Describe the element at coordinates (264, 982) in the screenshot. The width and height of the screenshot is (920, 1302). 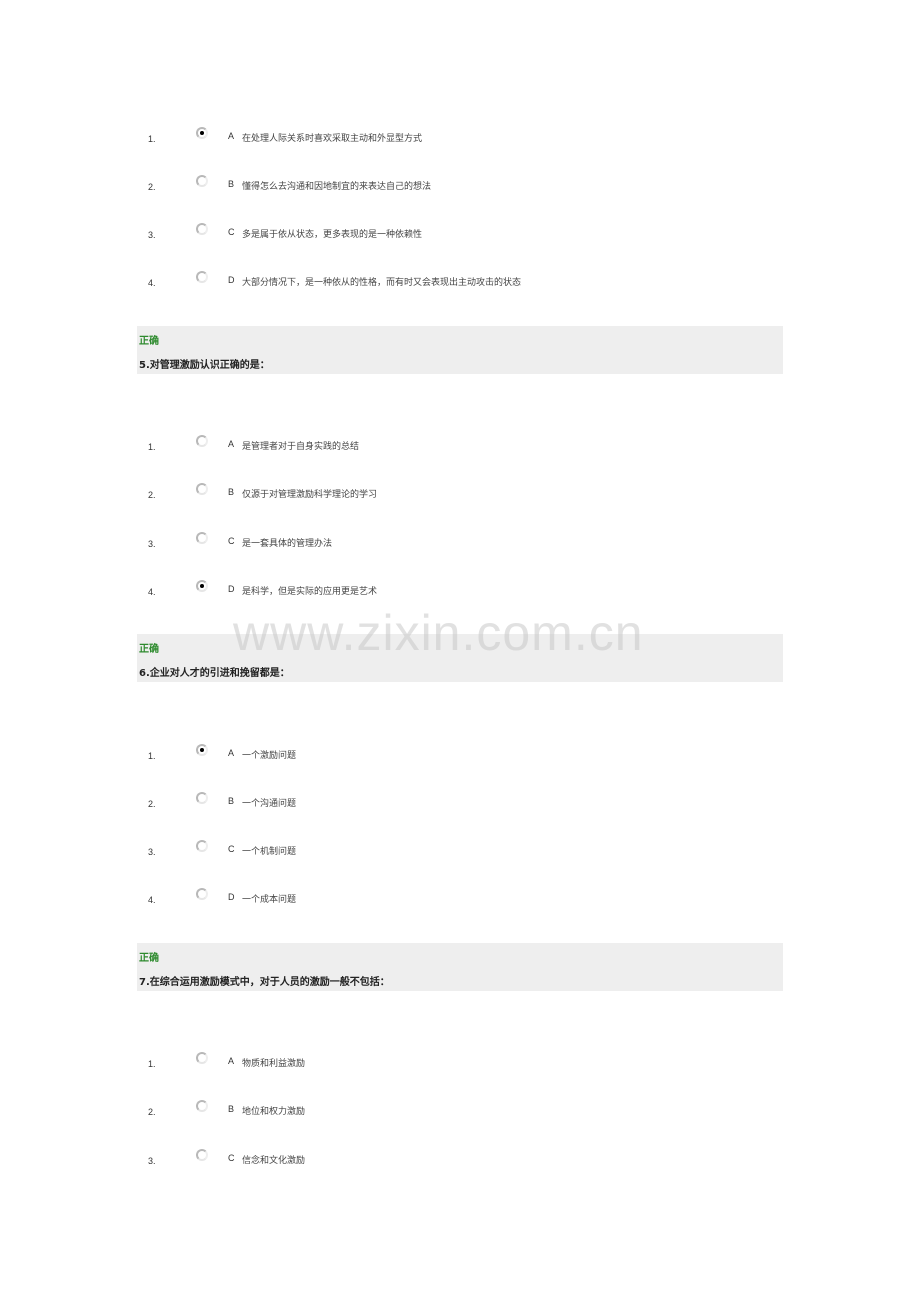
I see `question-title: 7.在综合运用激励模式中，对于人员的激励一般不包括：` at that location.